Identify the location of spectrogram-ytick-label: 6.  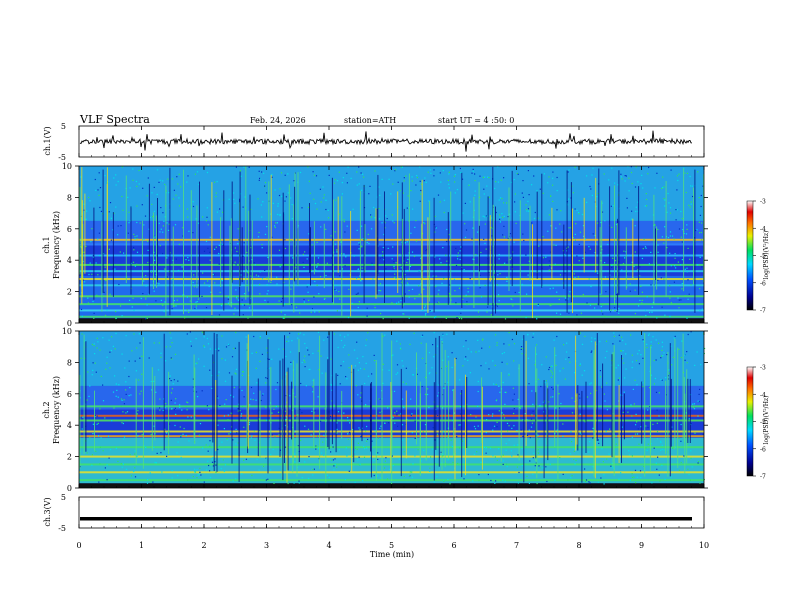
(69, 394).